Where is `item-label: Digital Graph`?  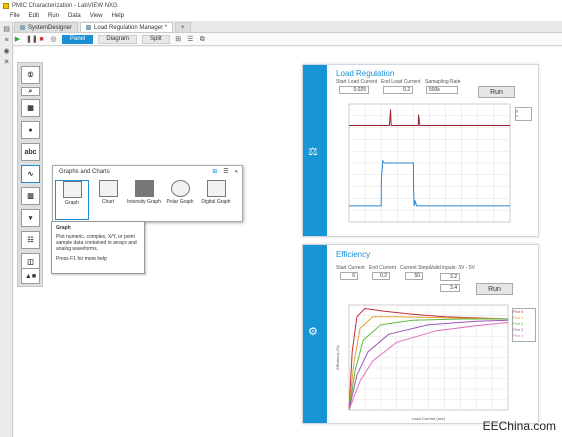 item-label: Digital Graph is located at coordinates (216, 202).